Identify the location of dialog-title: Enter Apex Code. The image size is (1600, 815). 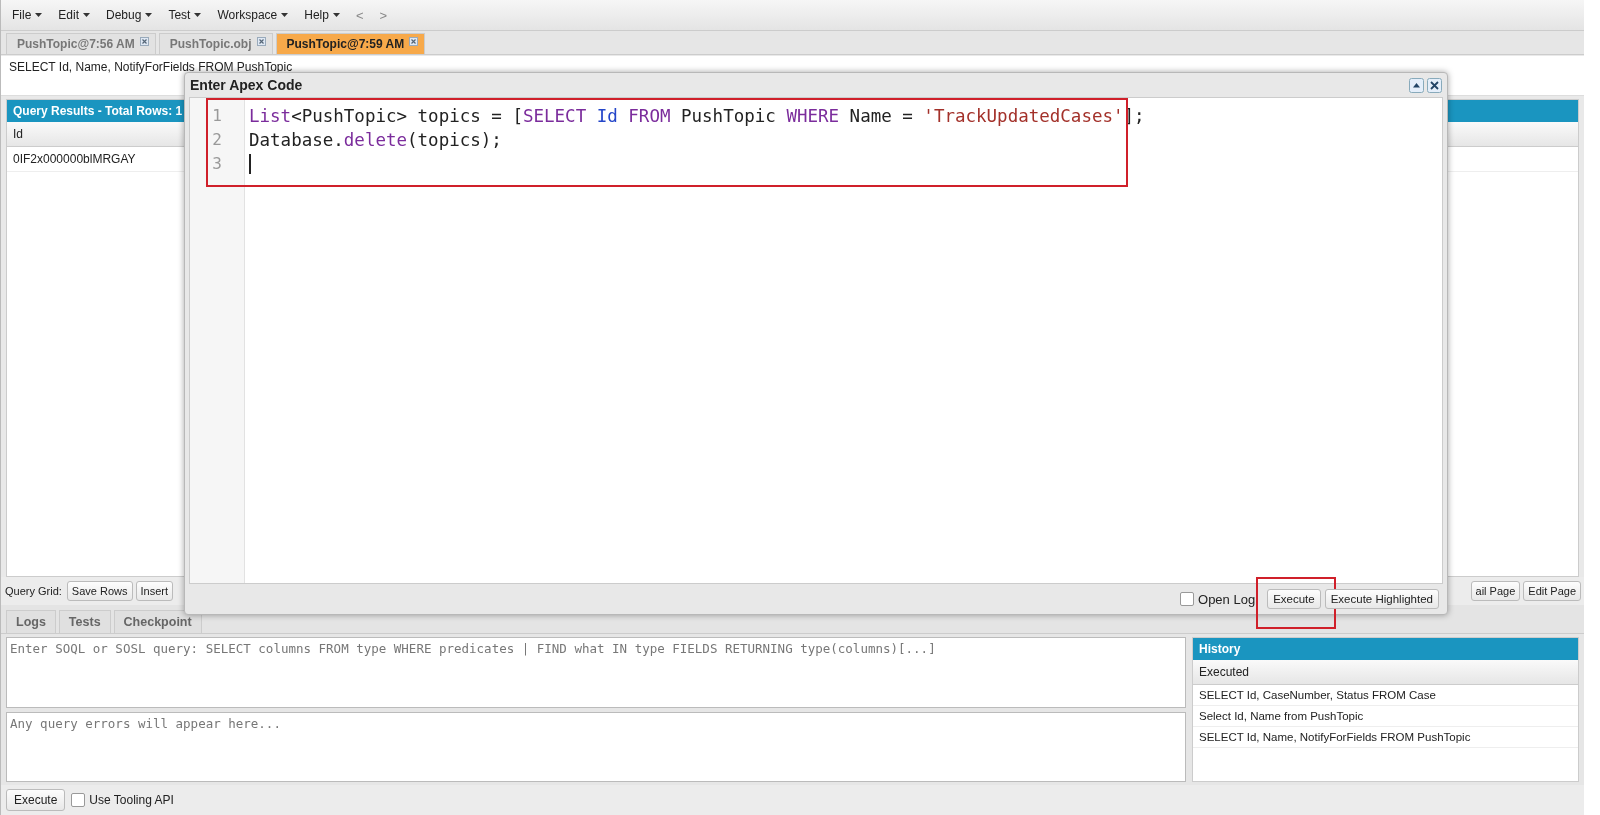
(246, 85).